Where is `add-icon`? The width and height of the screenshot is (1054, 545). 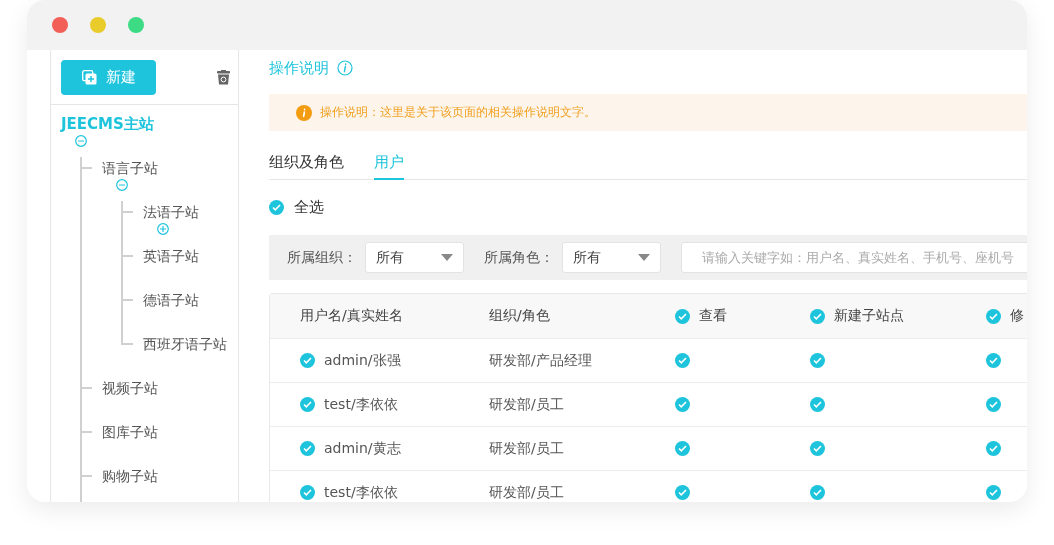 add-icon is located at coordinates (89, 77).